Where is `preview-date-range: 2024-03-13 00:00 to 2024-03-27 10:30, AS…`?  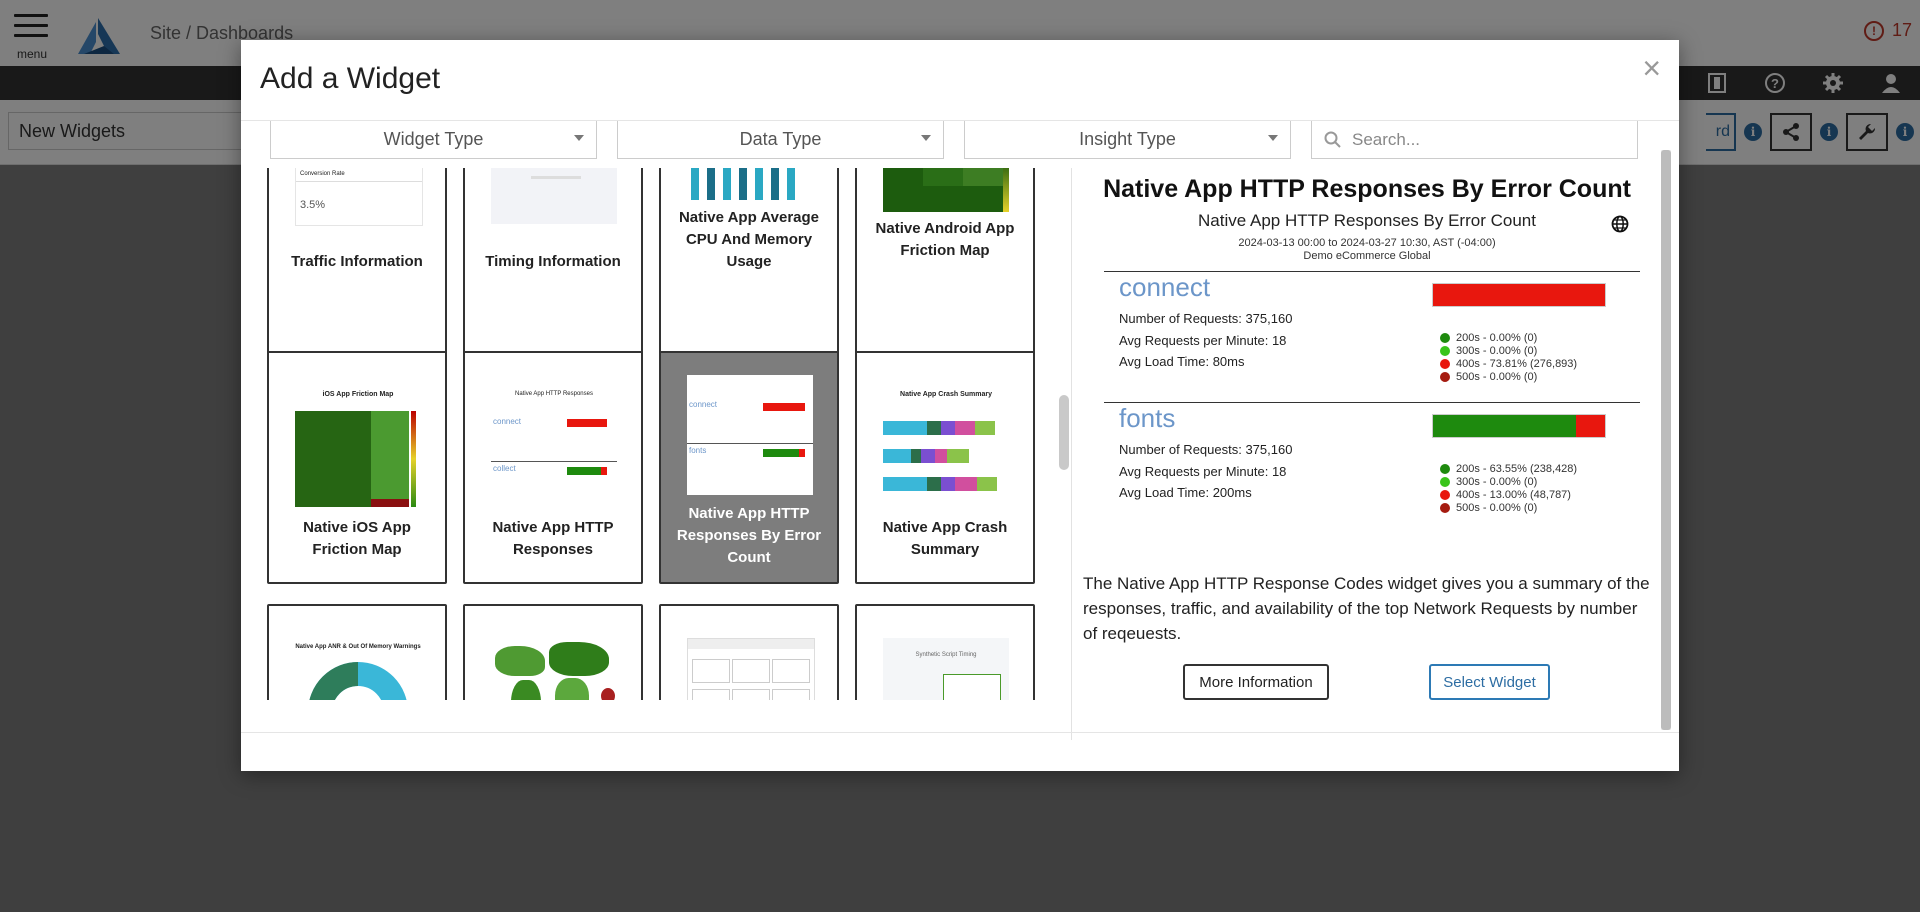
preview-date-range: 2024-03-13 00:00 to 2024-03-27 10:30, AS… is located at coordinates (1367, 250).